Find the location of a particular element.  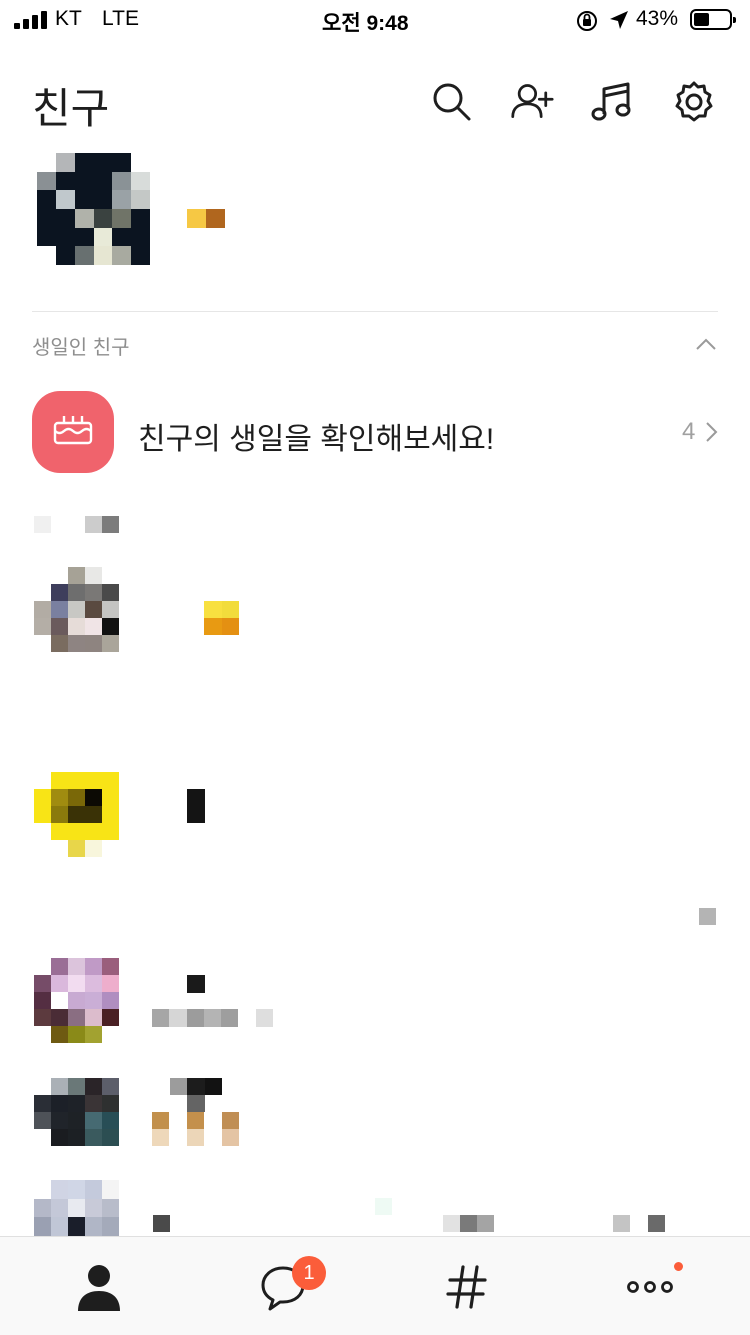

orientation-lock-icon is located at coordinates (587, 21).